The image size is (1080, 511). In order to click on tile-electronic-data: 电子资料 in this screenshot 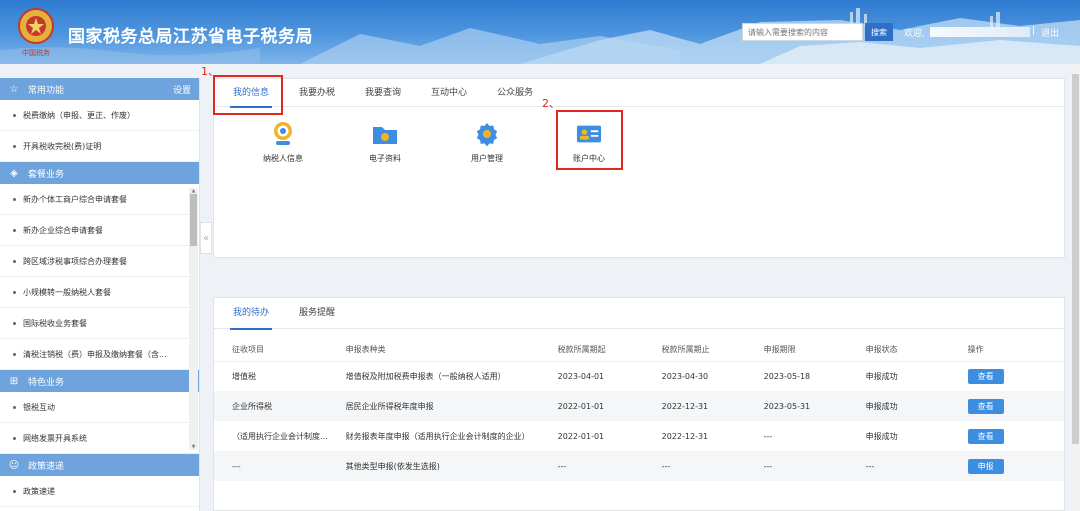, I will do `click(385, 142)`.